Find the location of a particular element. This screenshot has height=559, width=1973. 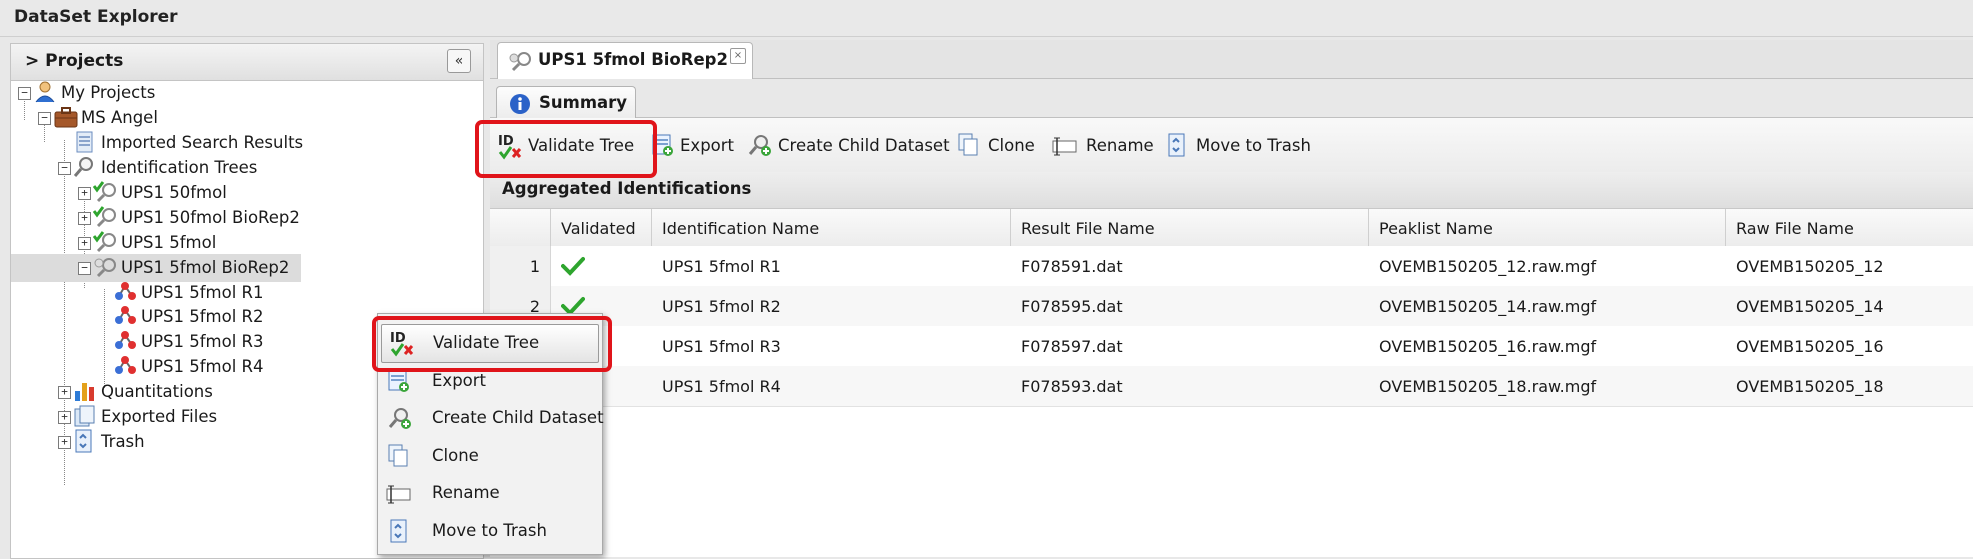

column-header-validated: Validated is located at coordinates (601, 228).